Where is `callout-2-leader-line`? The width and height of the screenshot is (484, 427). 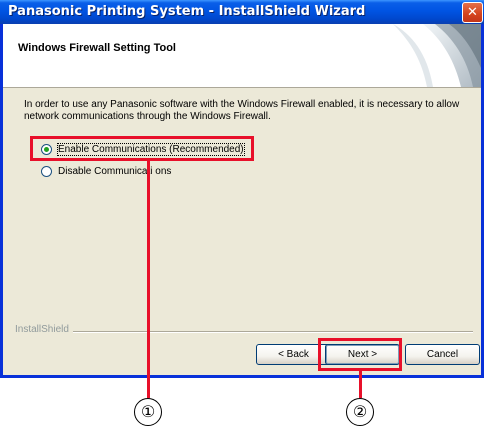 callout-2-leader-line is located at coordinates (360, 384).